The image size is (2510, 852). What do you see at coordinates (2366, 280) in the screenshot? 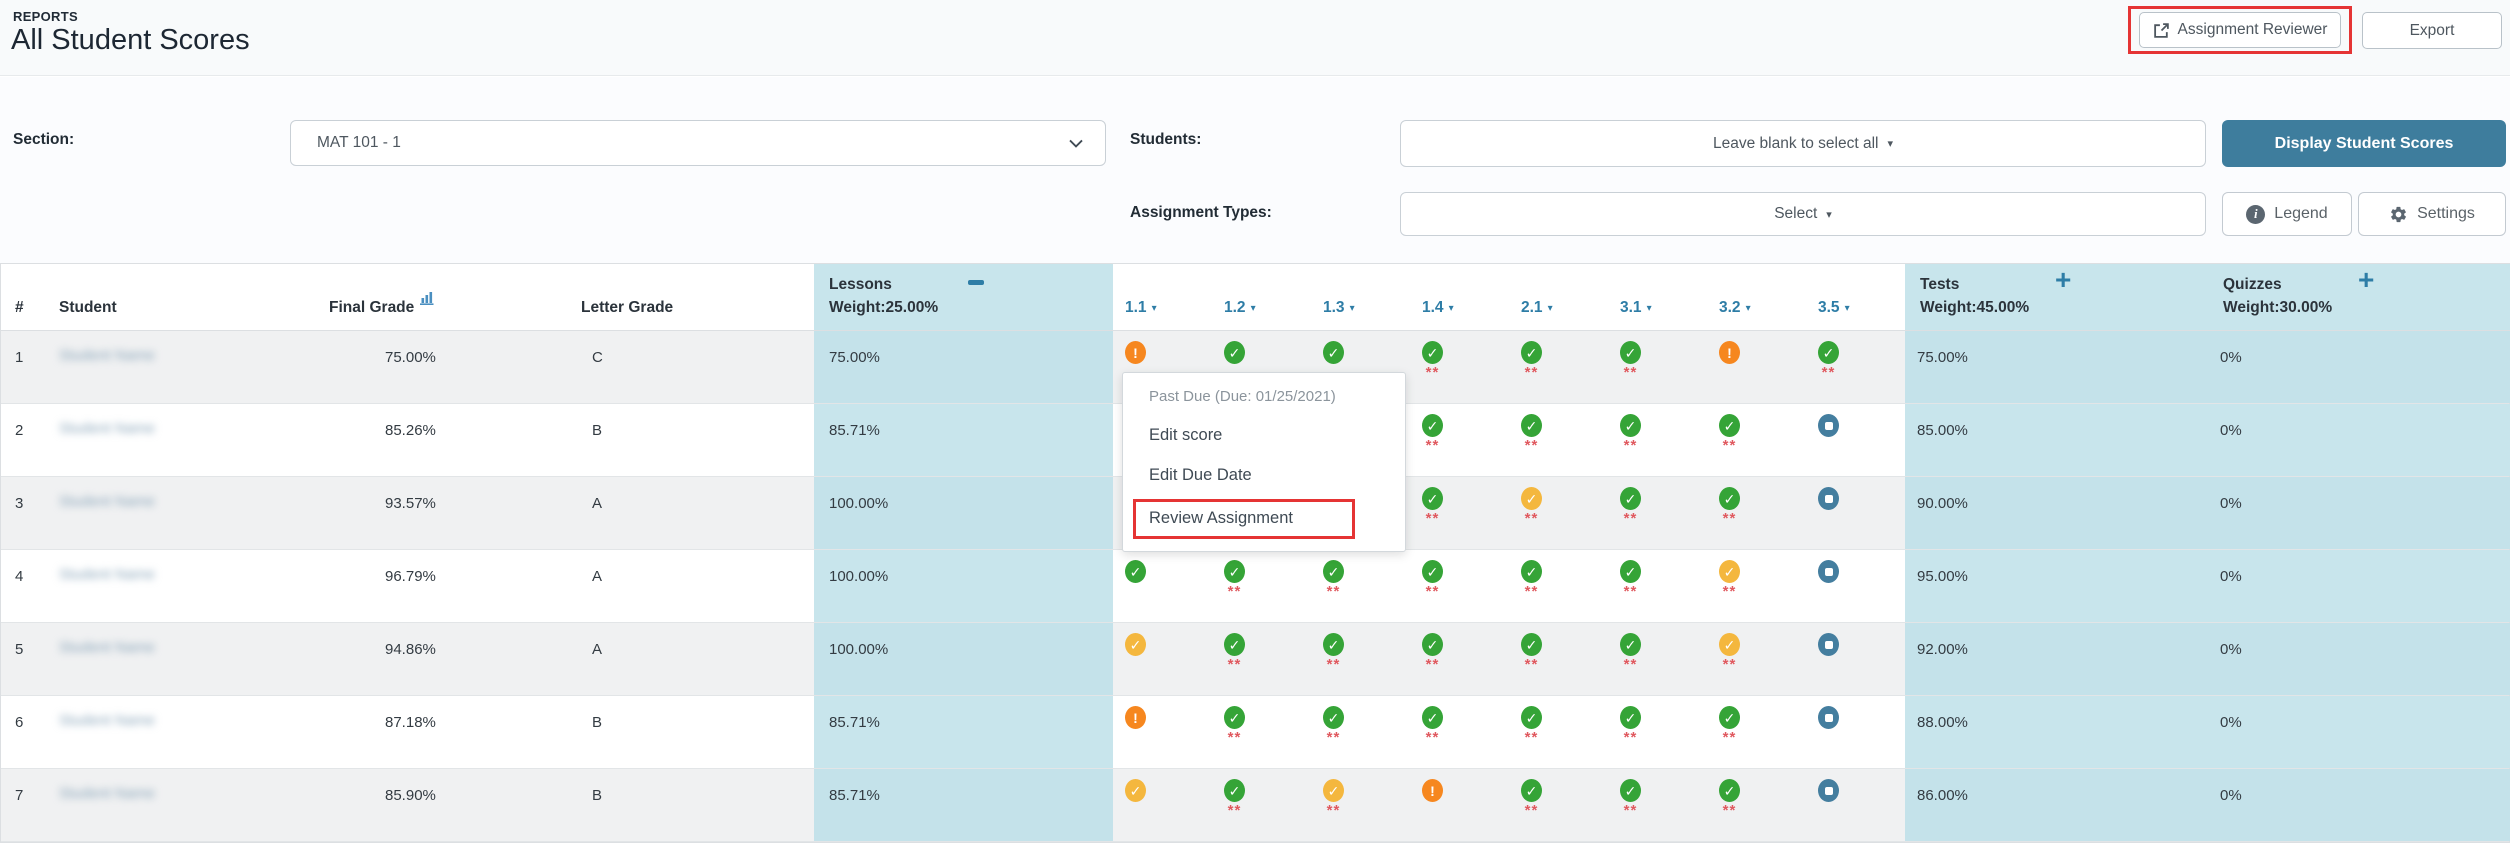
I see `expand-quizzes-icon: +` at bounding box center [2366, 280].